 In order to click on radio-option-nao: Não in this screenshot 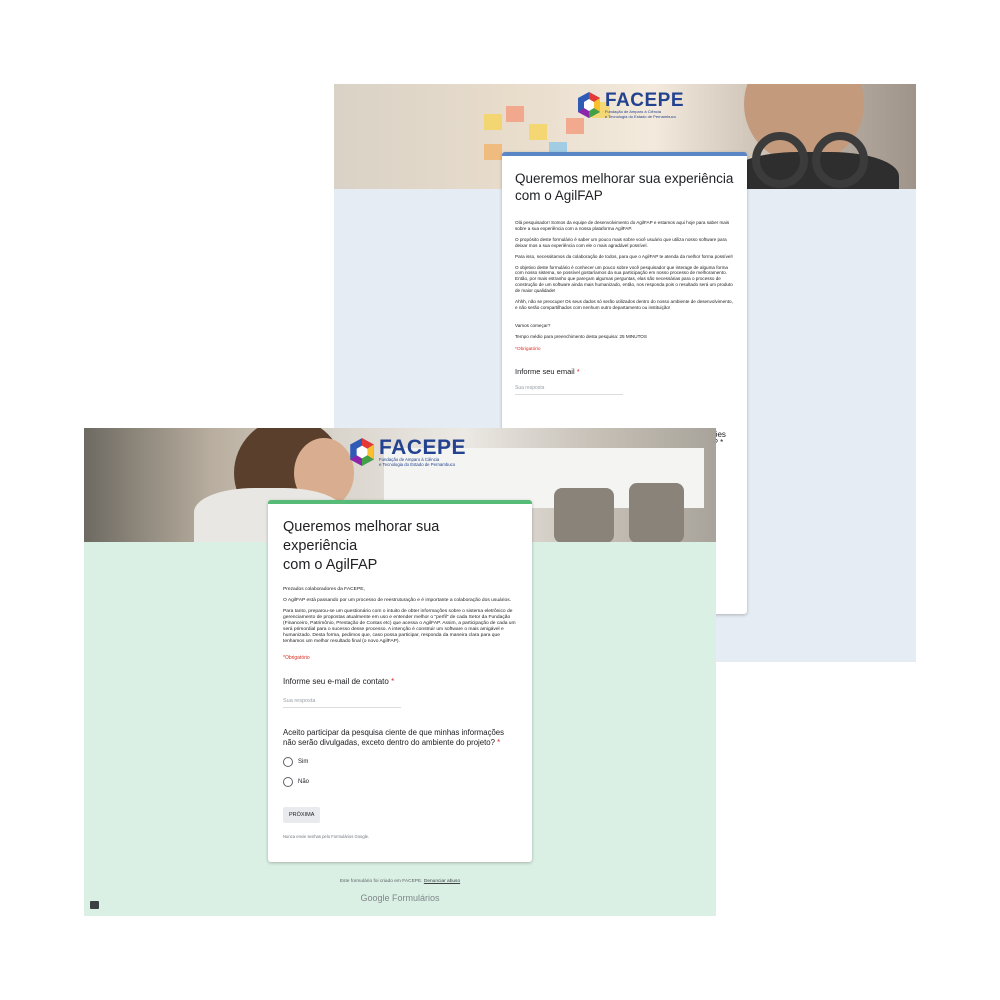, I will do `click(400, 782)`.